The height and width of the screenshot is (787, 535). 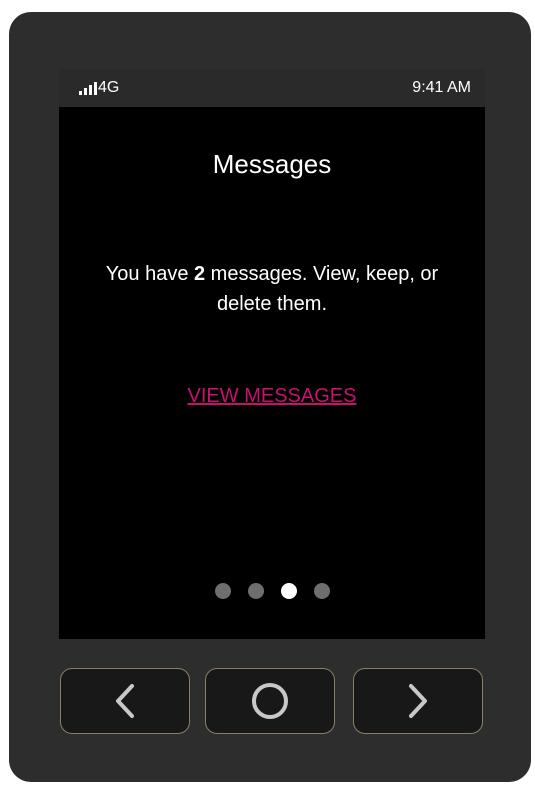 I want to click on home-button, so click(x=270, y=701).